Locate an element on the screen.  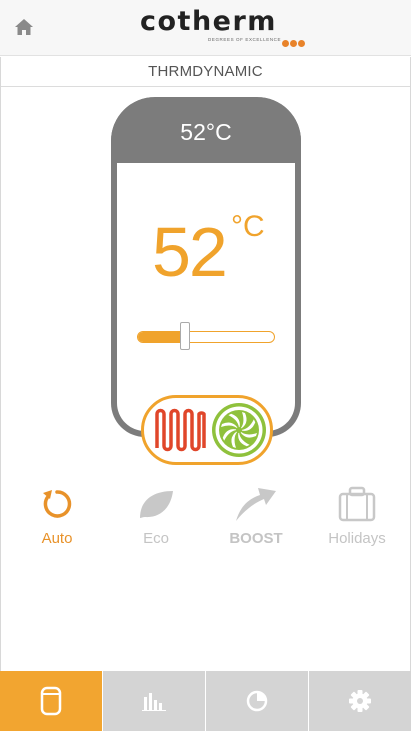
mode-selector: Auto Eco BOOST Holidays is located at coordinates (205, 520).